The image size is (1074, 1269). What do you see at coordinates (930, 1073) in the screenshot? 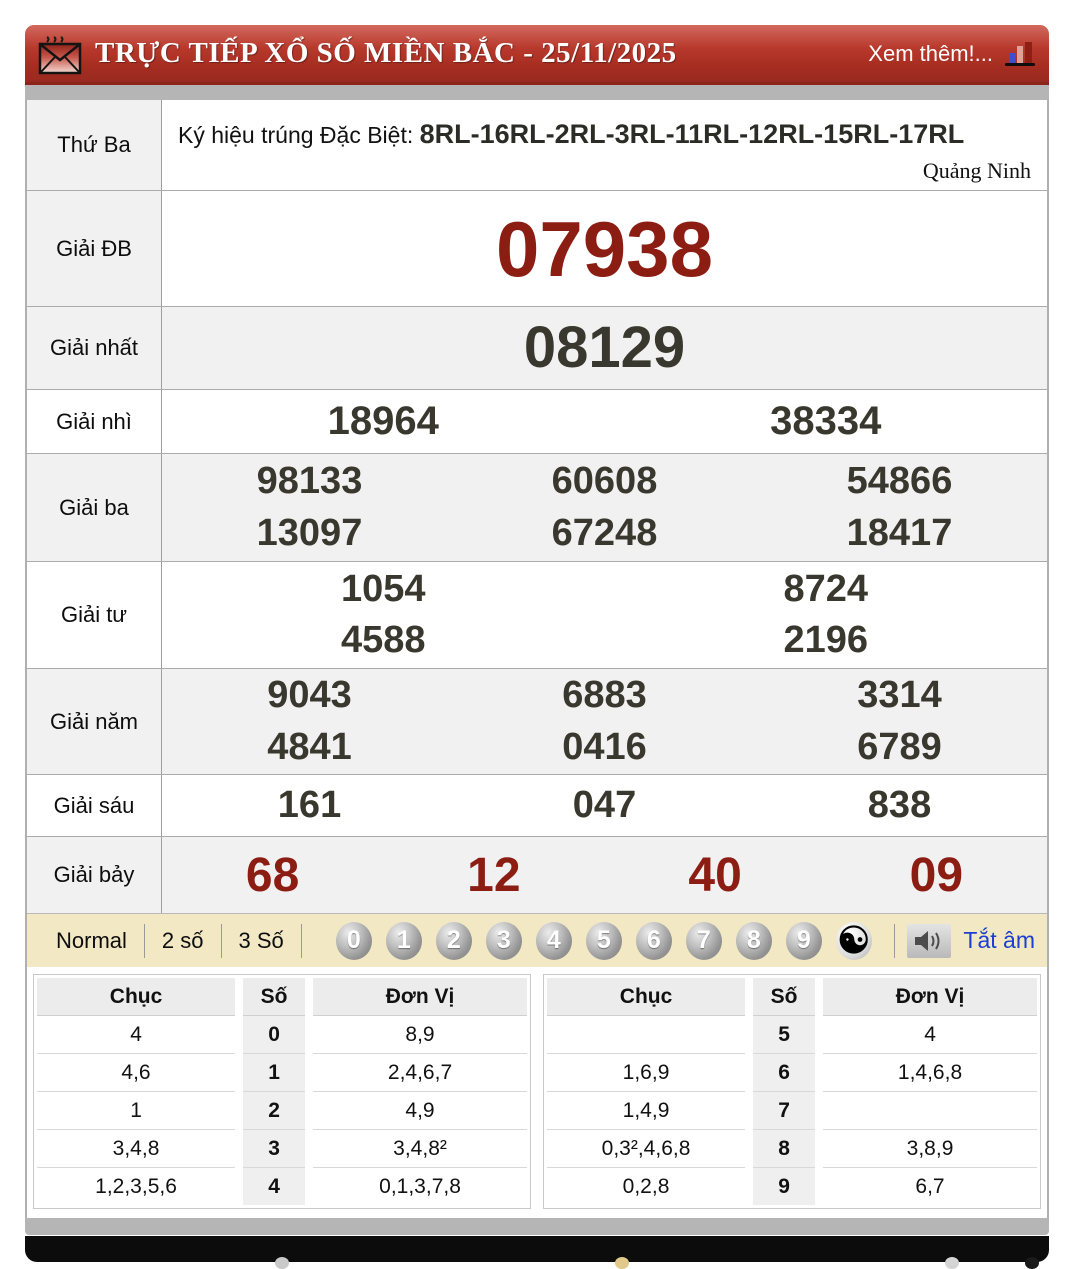
I see `stat-cell: 1,4,6,8` at bounding box center [930, 1073].